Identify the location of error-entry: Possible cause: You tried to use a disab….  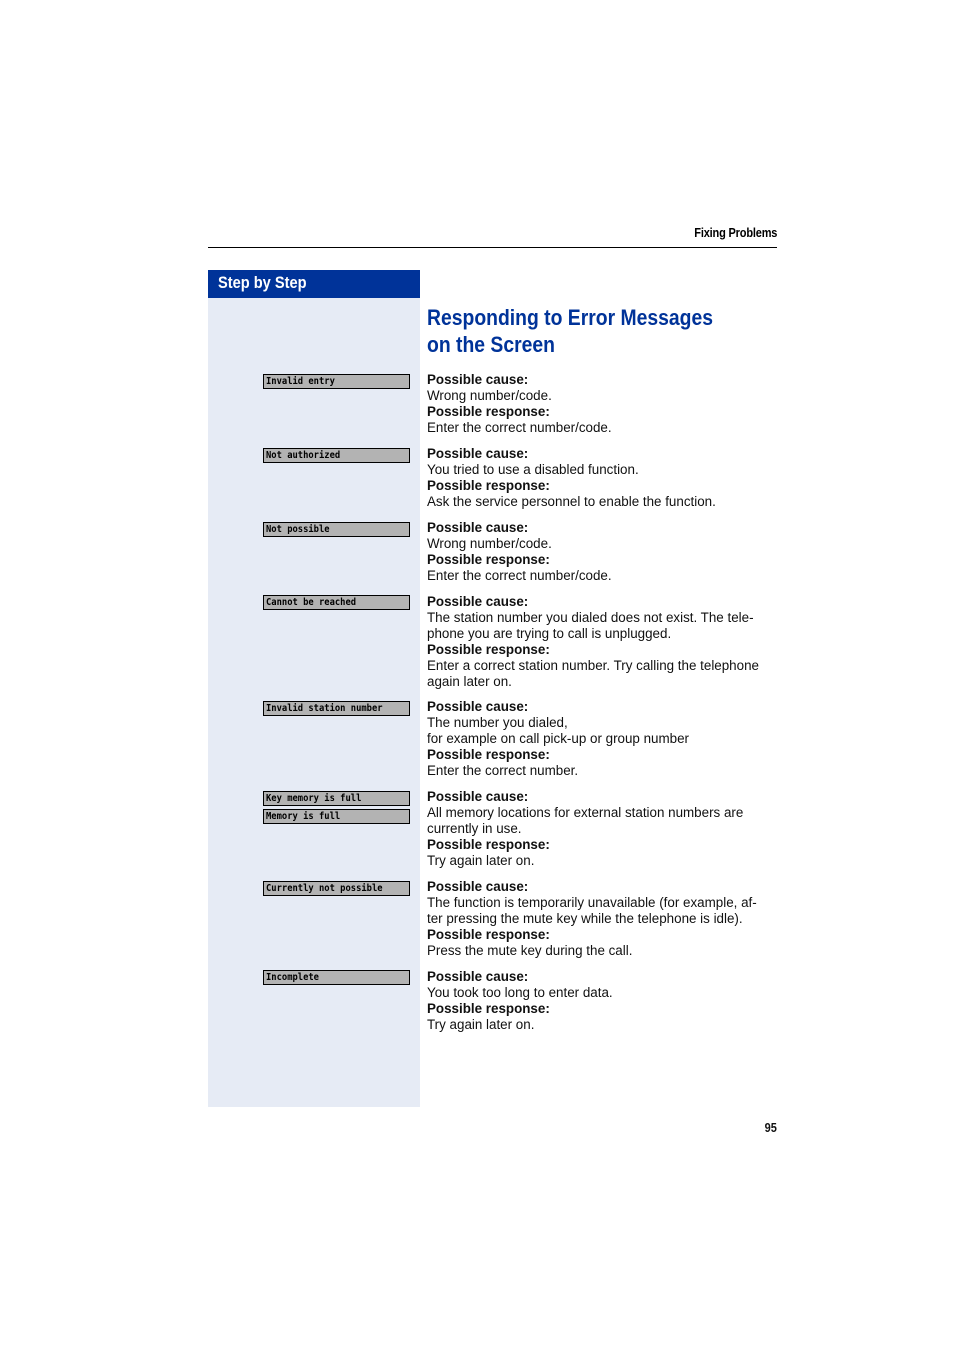
(607, 478).